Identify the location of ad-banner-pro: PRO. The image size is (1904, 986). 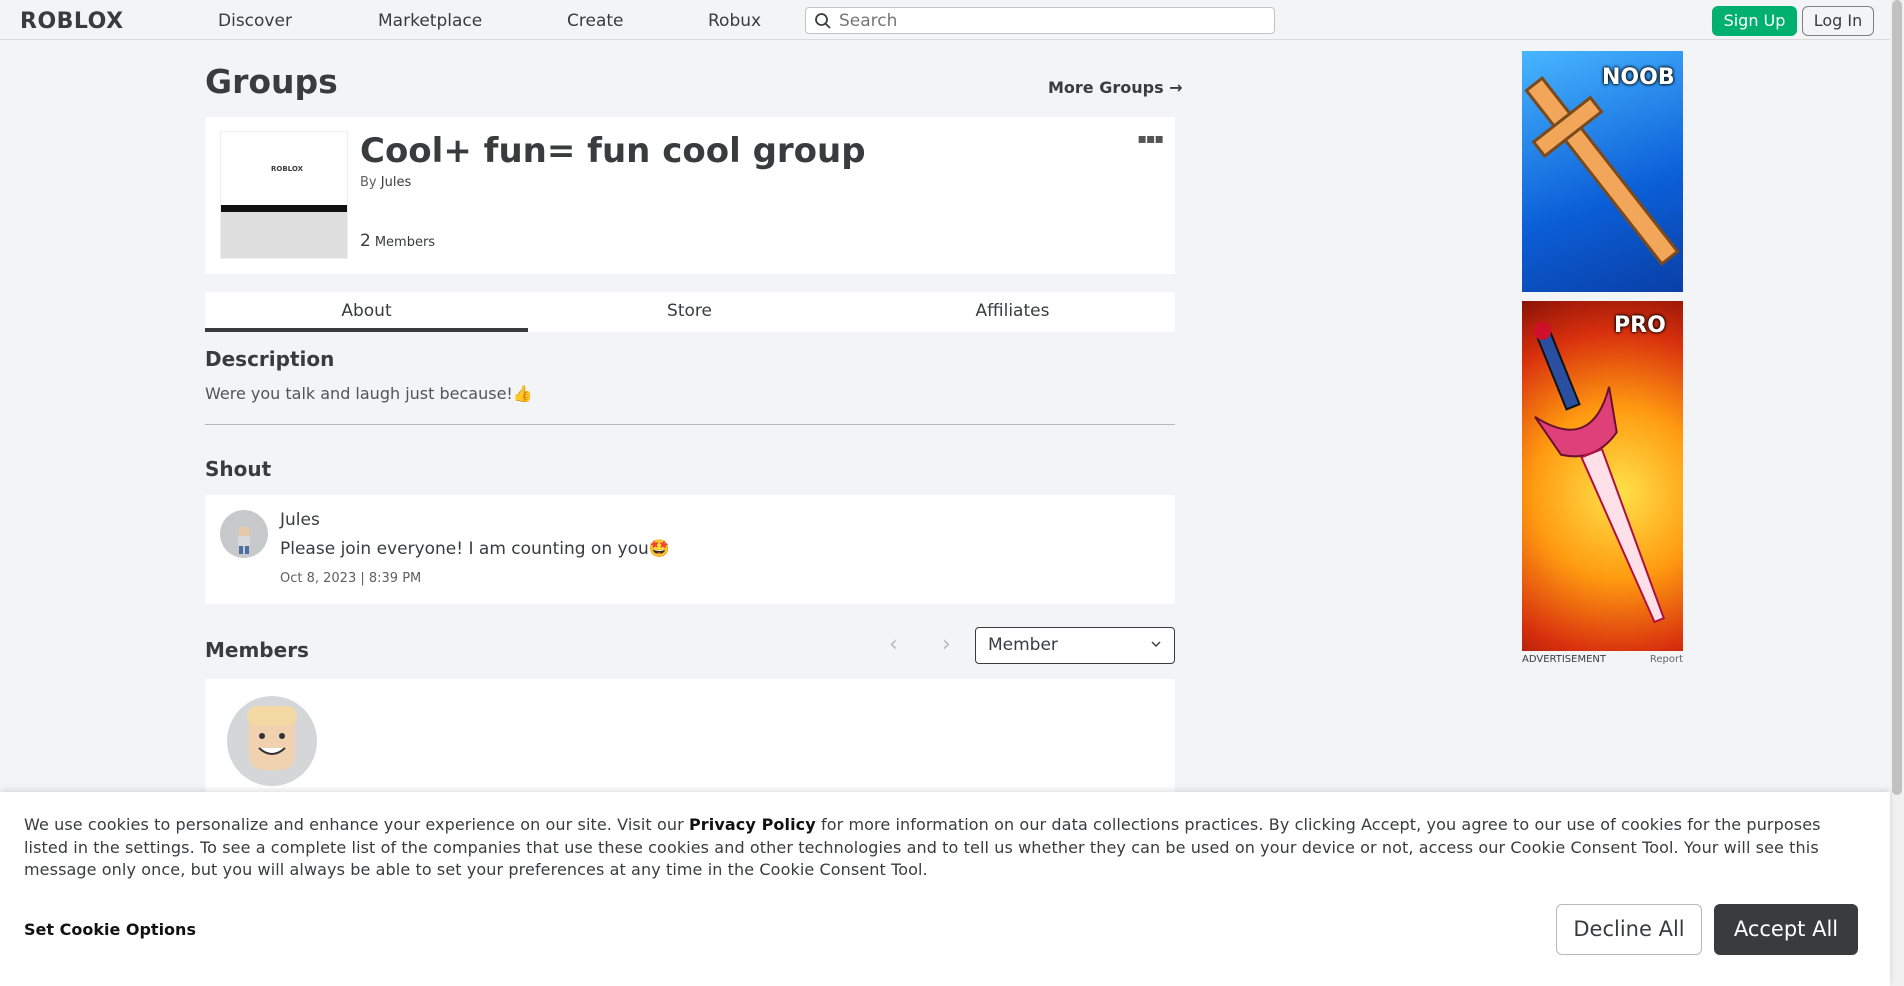
(1602, 476).